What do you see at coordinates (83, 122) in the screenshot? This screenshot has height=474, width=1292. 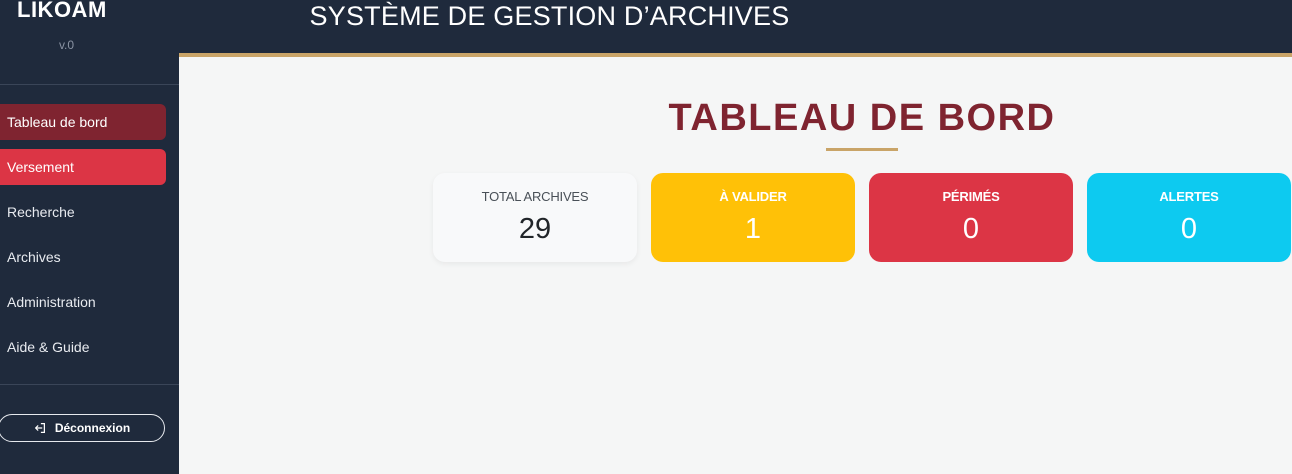 I see `sidebar-item-tableau-de-bord: Tableau de bord` at bounding box center [83, 122].